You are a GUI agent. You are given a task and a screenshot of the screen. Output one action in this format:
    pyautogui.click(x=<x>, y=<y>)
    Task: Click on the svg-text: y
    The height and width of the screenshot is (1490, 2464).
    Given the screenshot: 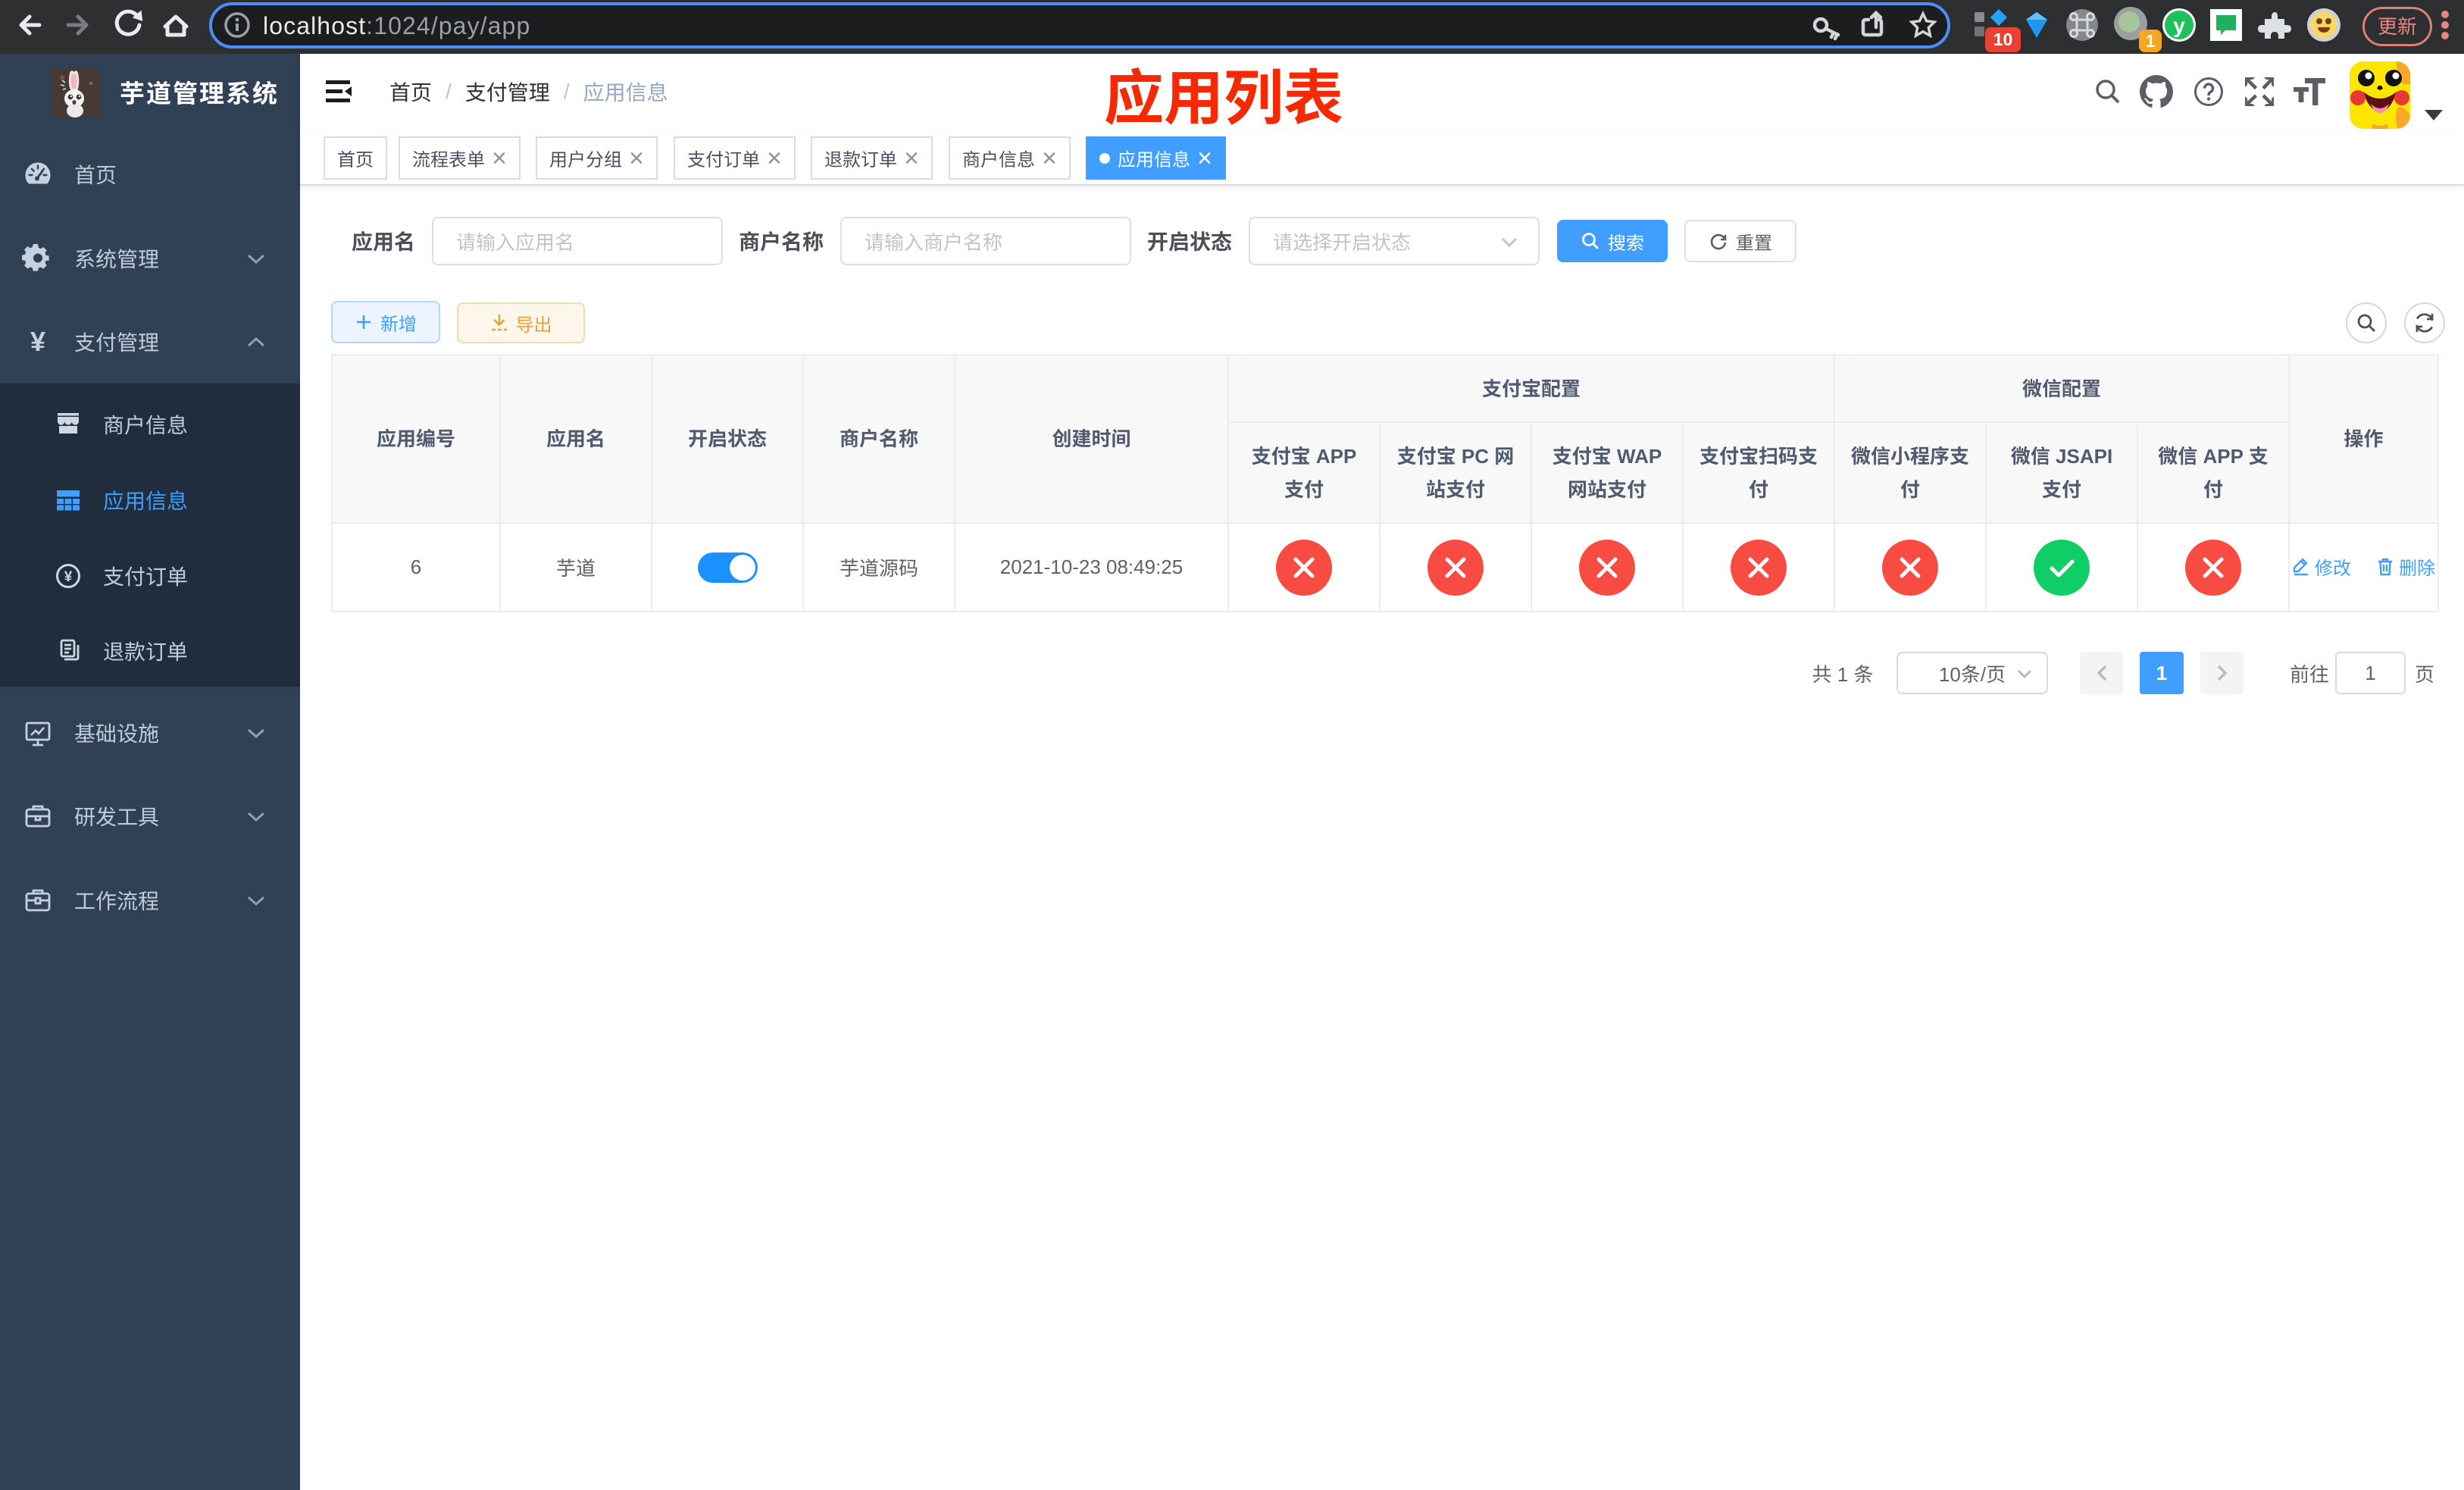 What is the action you would take?
    pyautogui.click(x=2179, y=26)
    